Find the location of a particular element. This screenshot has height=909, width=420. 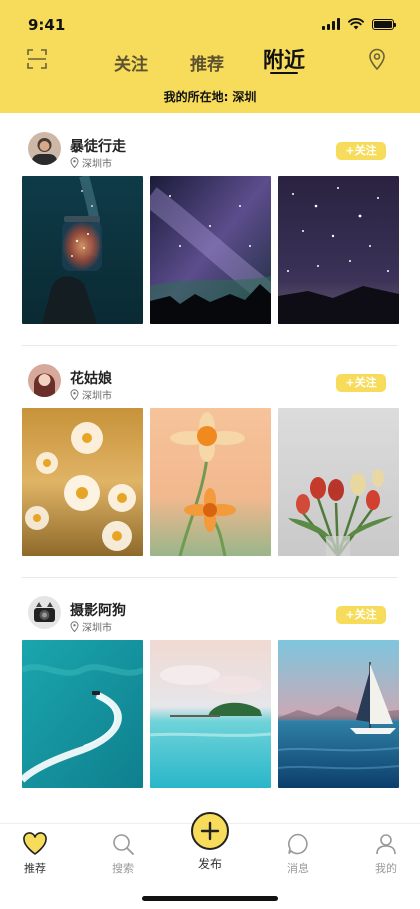

current-location: 我的所在地: 深圳 is located at coordinates (210, 96).